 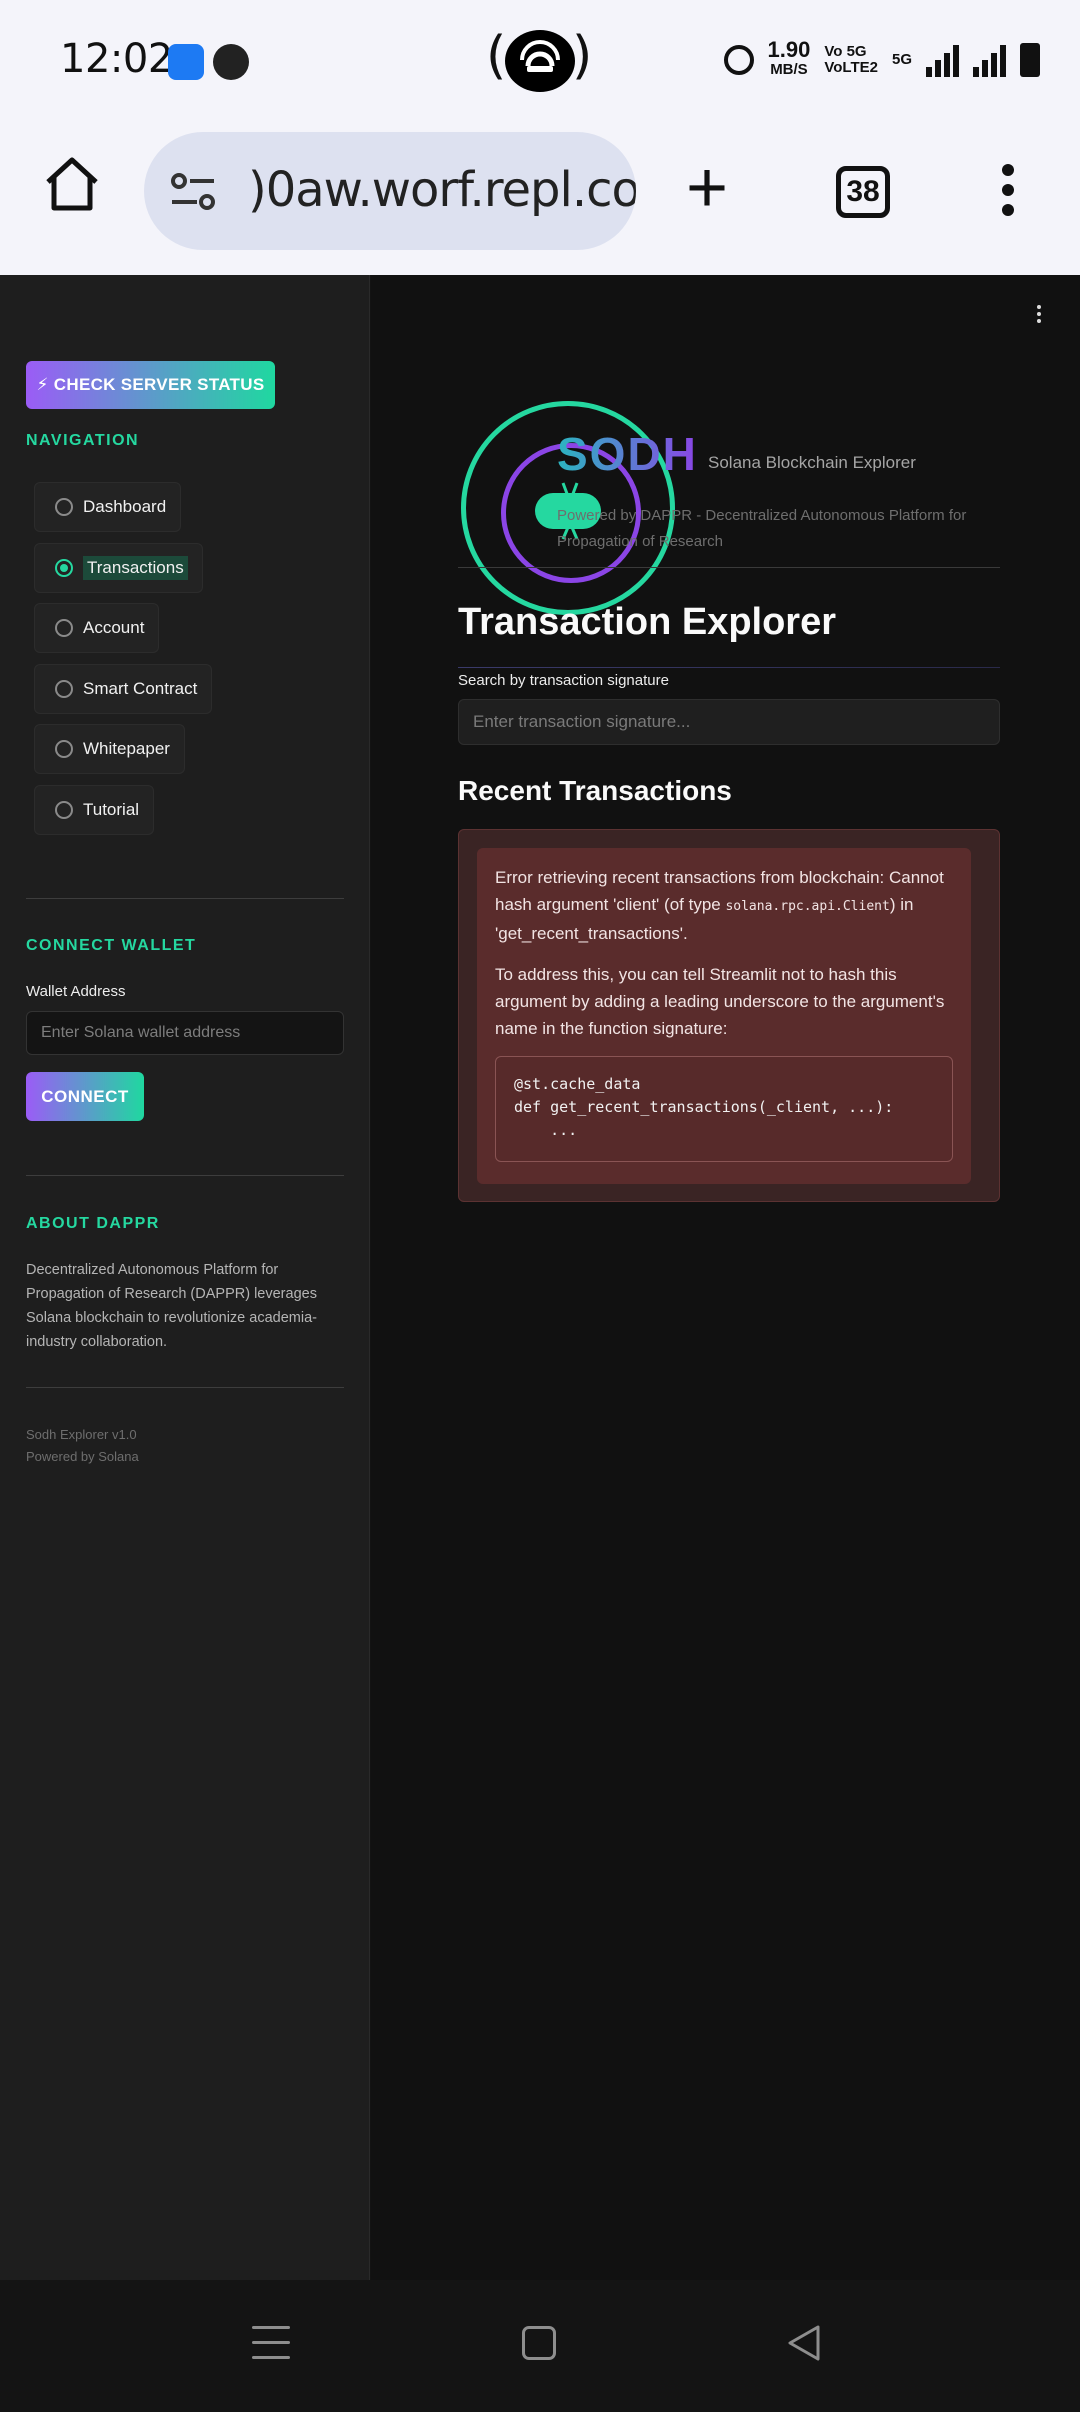 What do you see at coordinates (140, 688) in the screenshot?
I see `nav-label: Smart Contract` at bounding box center [140, 688].